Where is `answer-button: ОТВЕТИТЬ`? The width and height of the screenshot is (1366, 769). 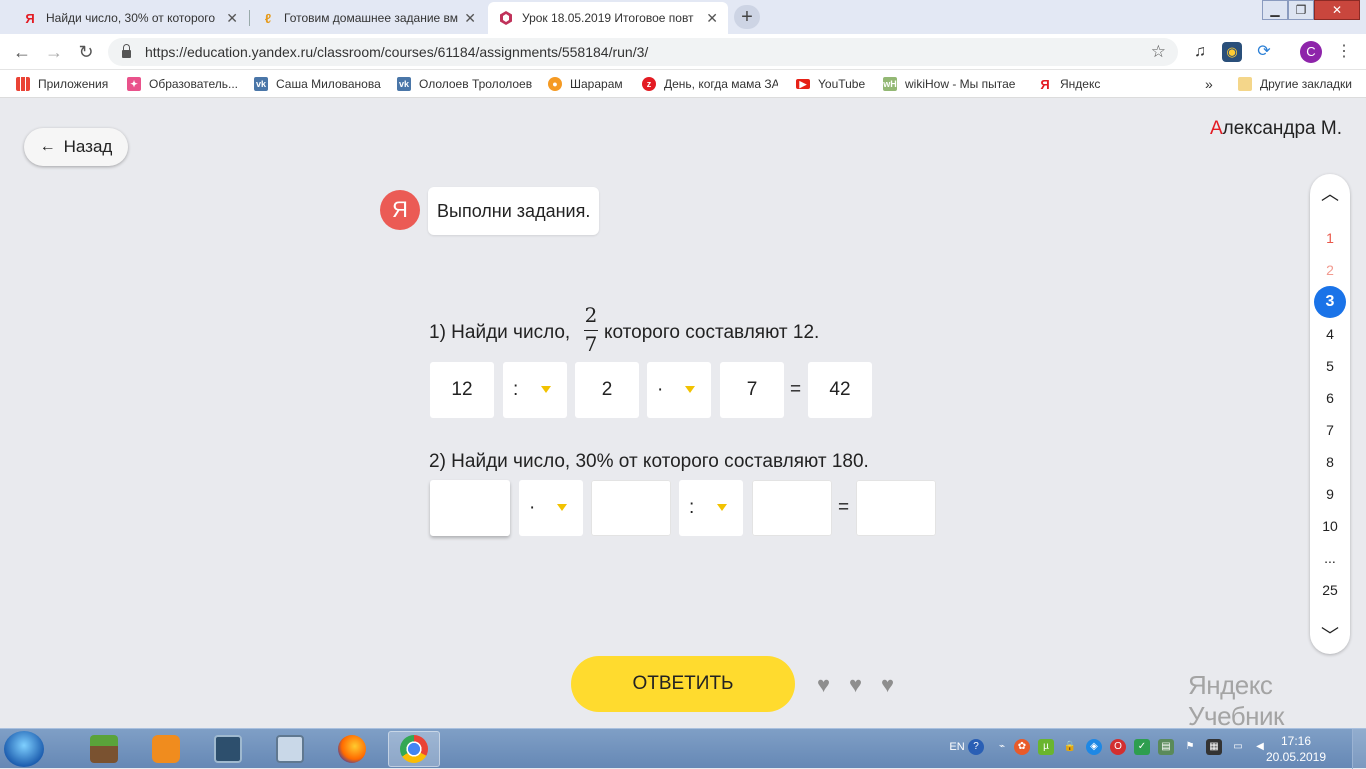
answer-button: ОТВЕТИТЬ is located at coordinates (683, 684).